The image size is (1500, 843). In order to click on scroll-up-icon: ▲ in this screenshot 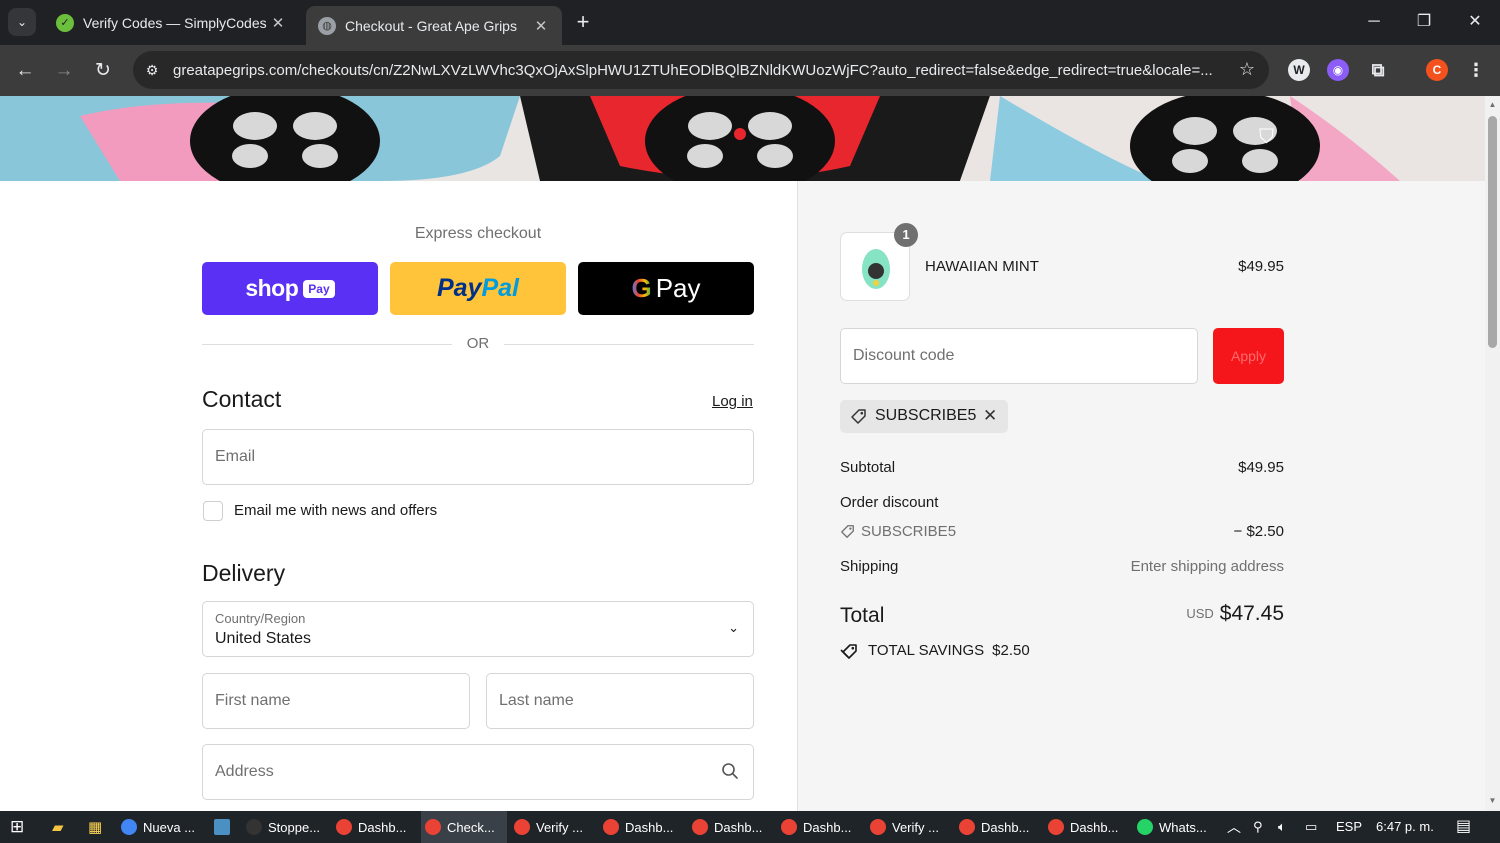, I will do `click(1492, 104)`.